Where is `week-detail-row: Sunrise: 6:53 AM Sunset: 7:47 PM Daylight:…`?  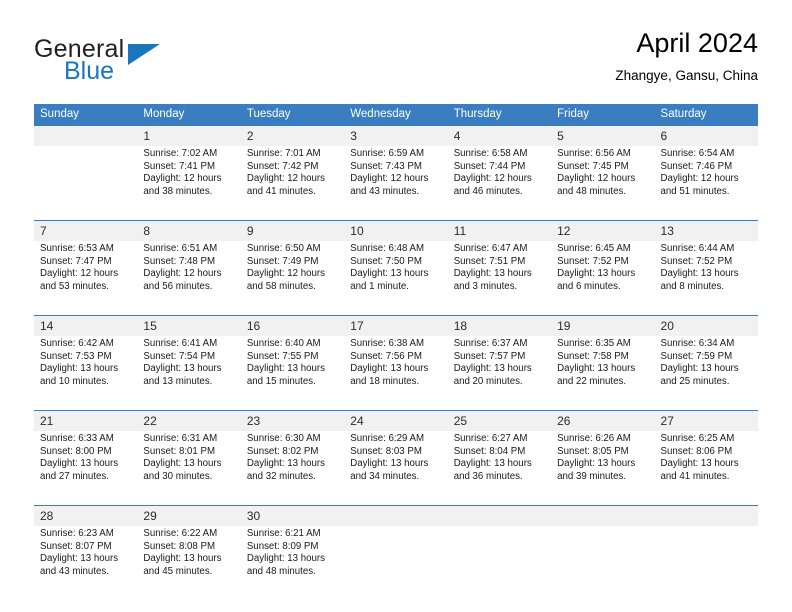
week-detail-row: Sunrise: 6:53 AM Sunset: 7:47 PM Daylight:… is located at coordinates (396, 278).